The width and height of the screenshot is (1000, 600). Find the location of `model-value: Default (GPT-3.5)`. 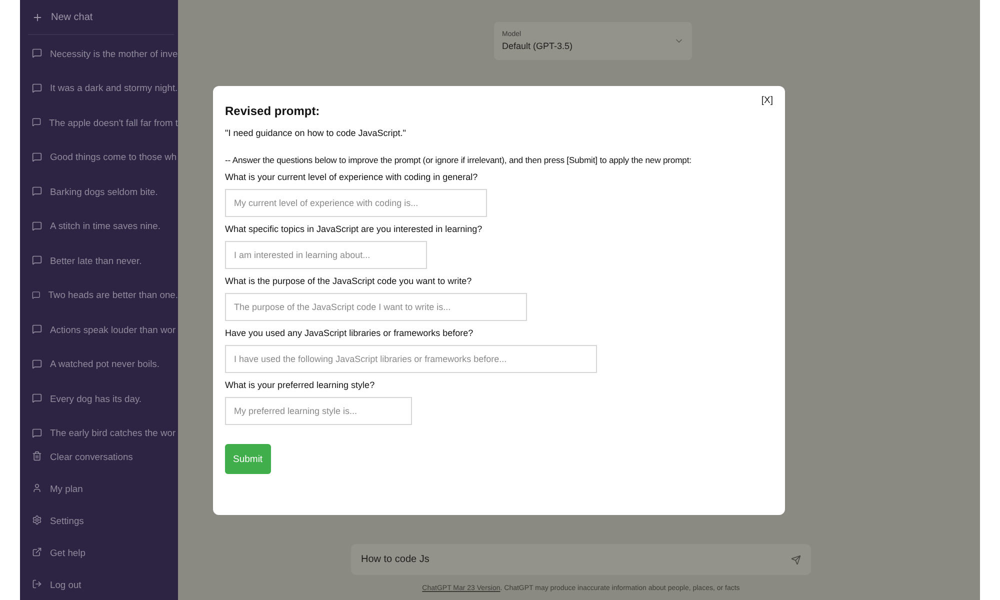

model-value: Default (GPT-3.5) is located at coordinates (537, 46).